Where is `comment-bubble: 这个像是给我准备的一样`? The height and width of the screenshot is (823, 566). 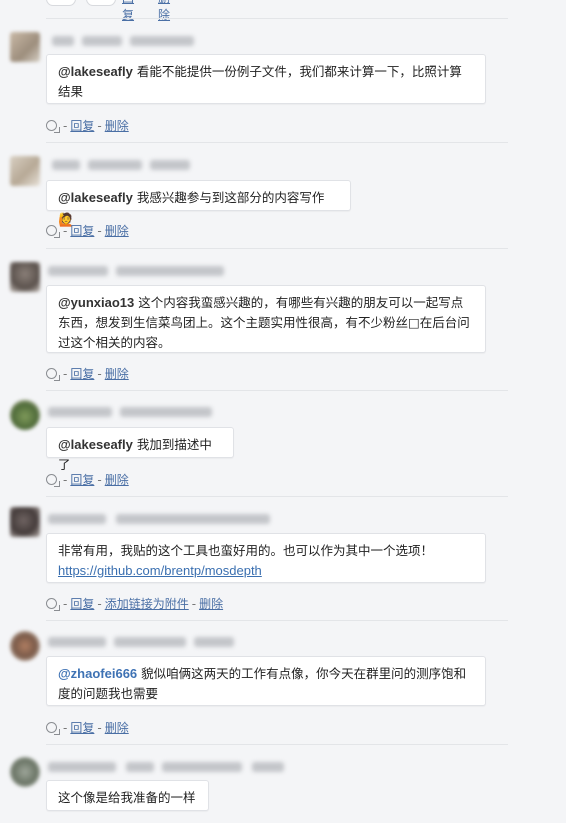
comment-bubble: 这个像是给我准备的一样 is located at coordinates (127, 795).